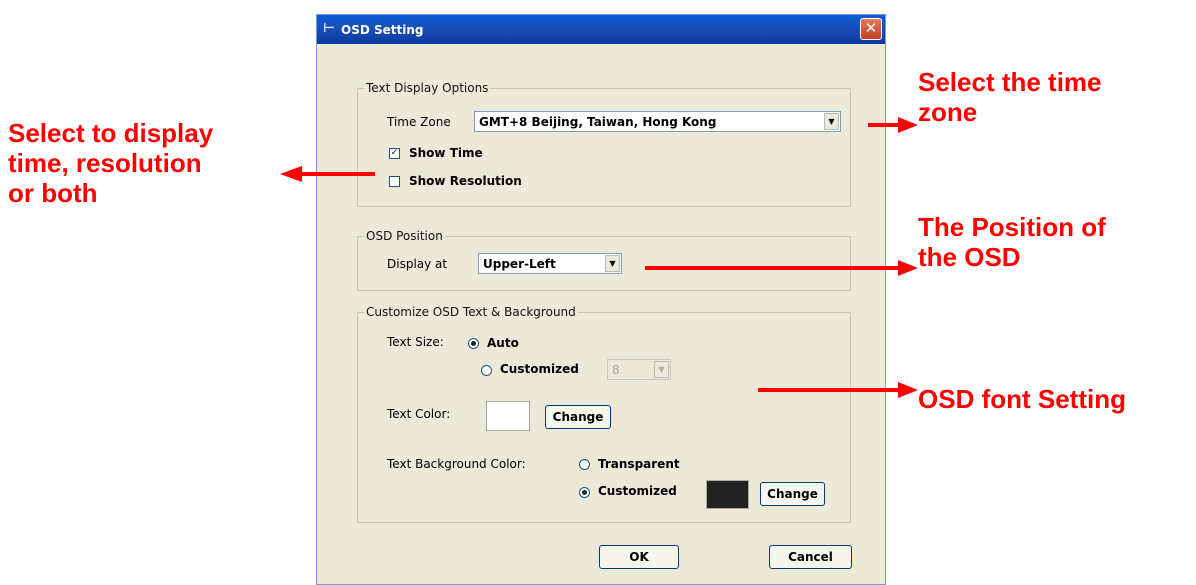  What do you see at coordinates (781, 268) in the screenshot?
I see `position-arrow` at bounding box center [781, 268].